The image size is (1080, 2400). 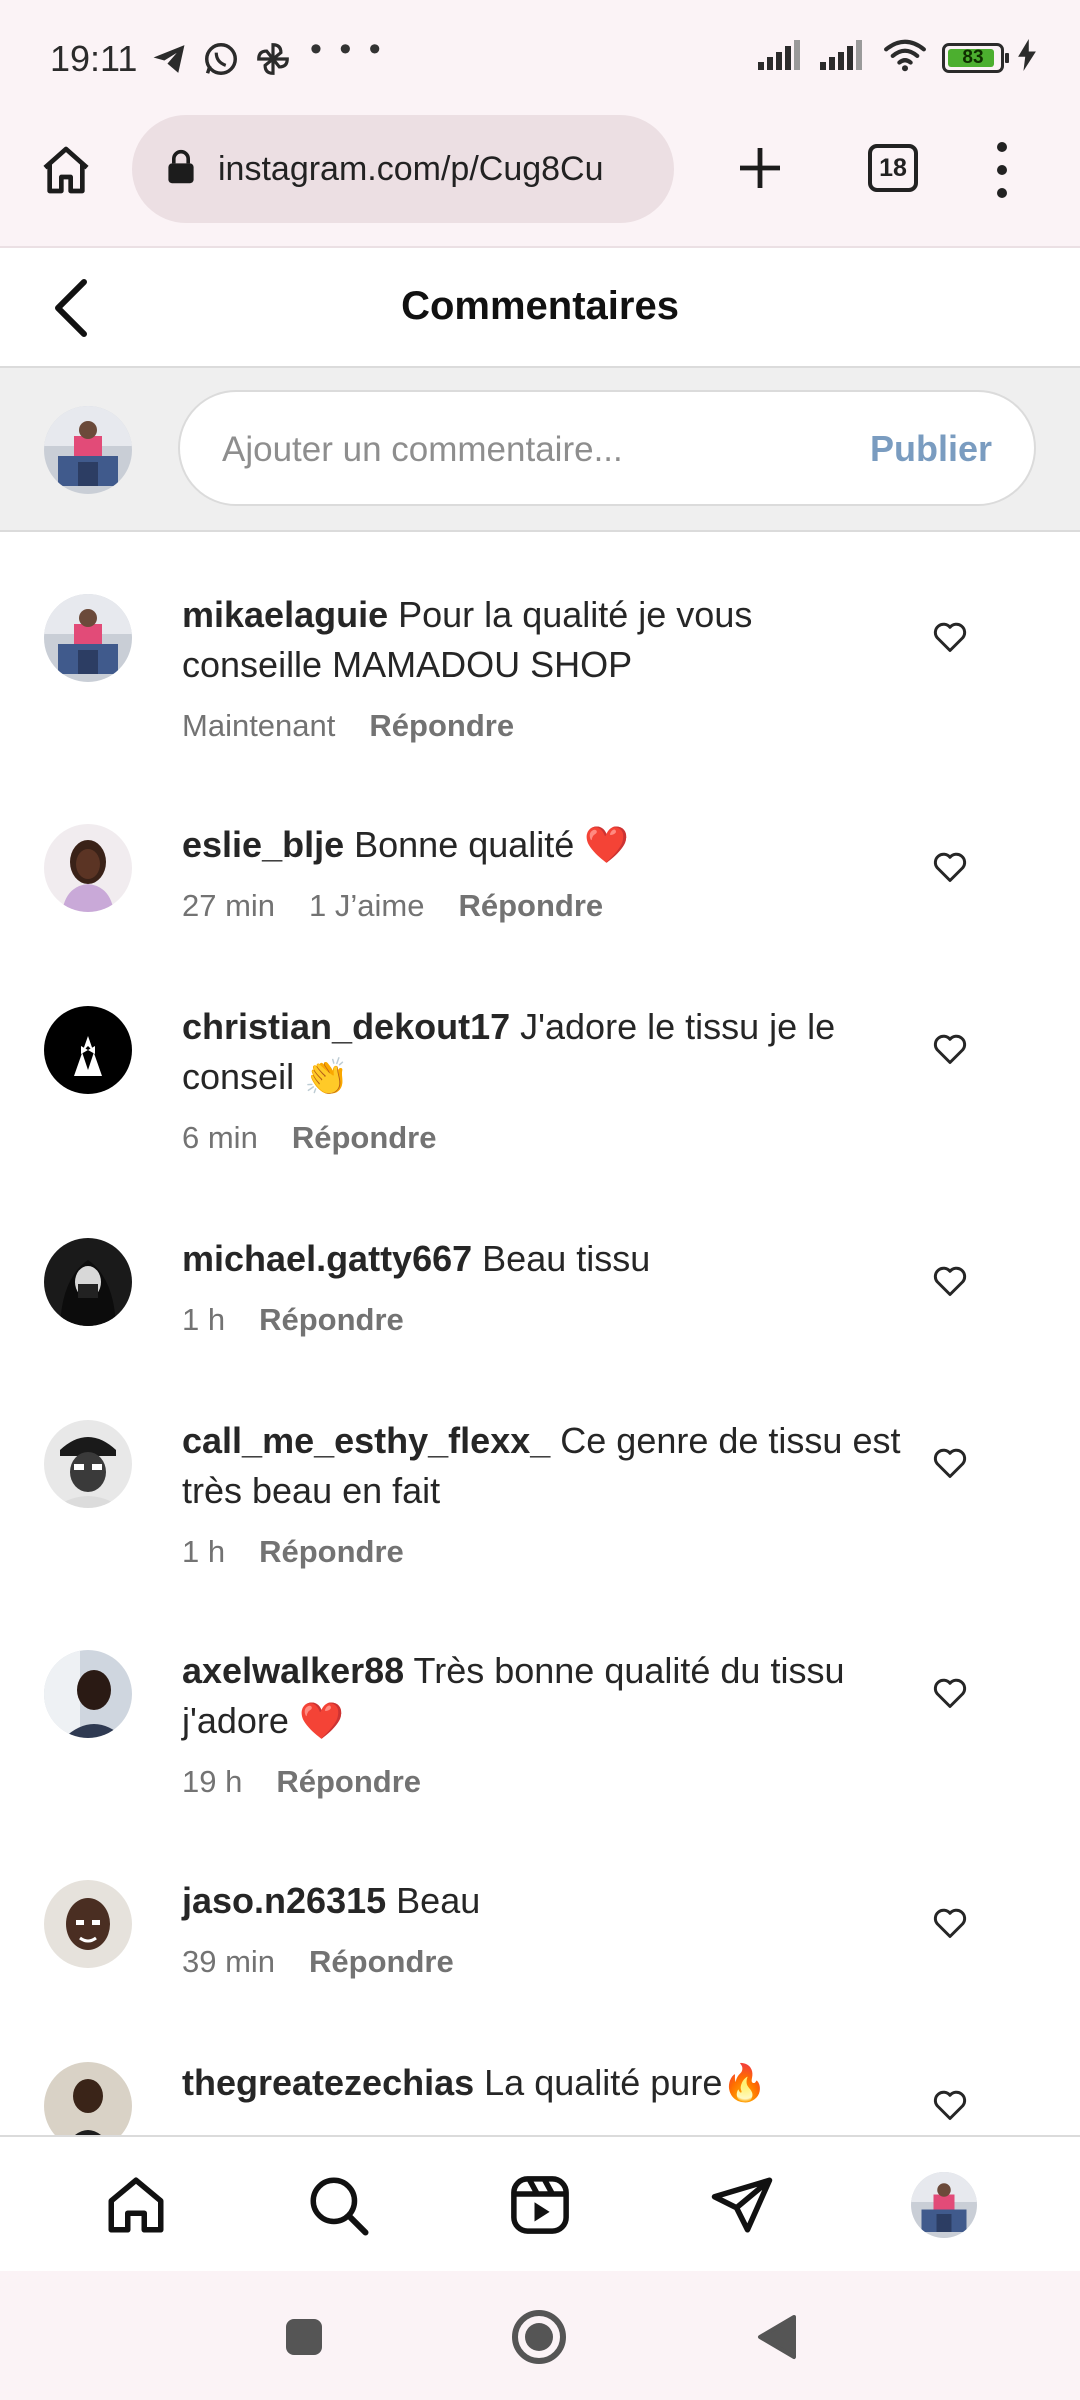 I want to click on more-notifications-dots: • • •, so click(x=347, y=49).